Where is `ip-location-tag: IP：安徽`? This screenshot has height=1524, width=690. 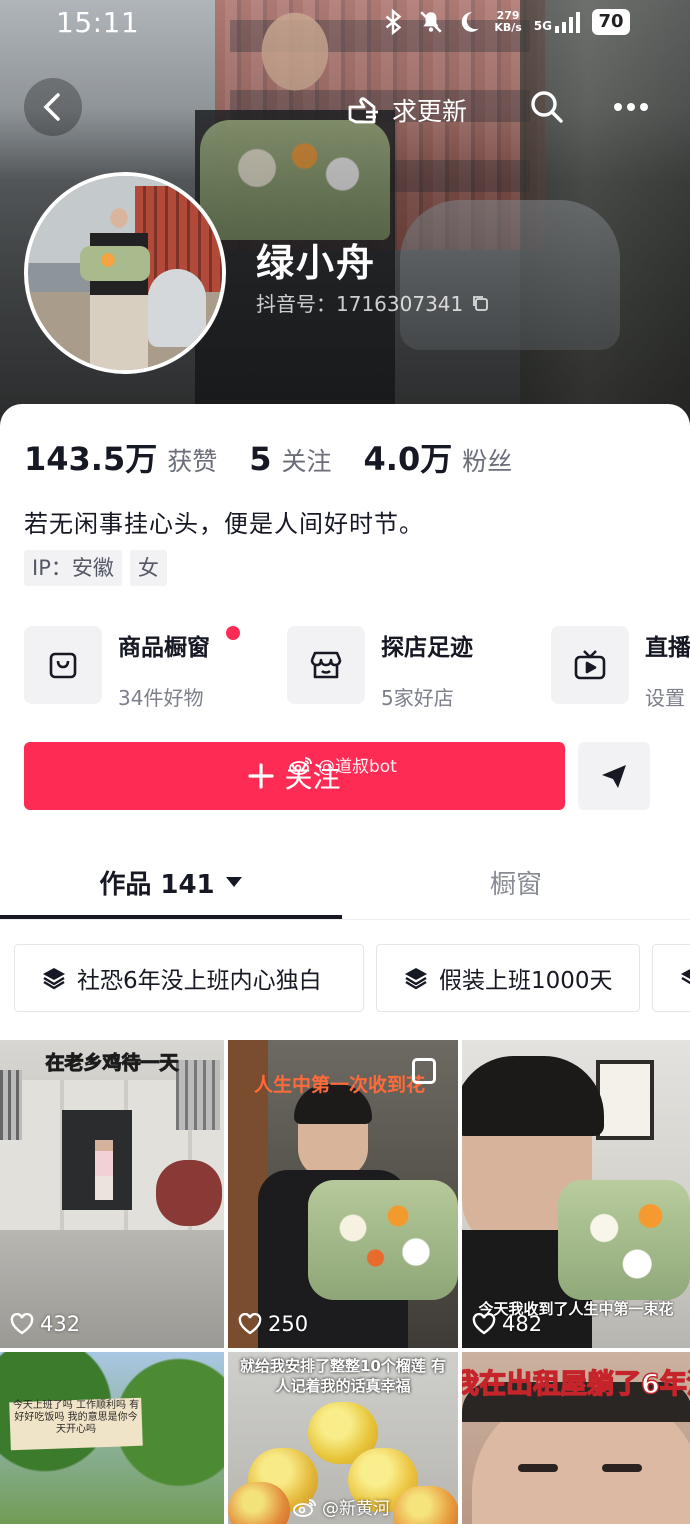
ip-location-tag: IP：安徽 is located at coordinates (73, 568).